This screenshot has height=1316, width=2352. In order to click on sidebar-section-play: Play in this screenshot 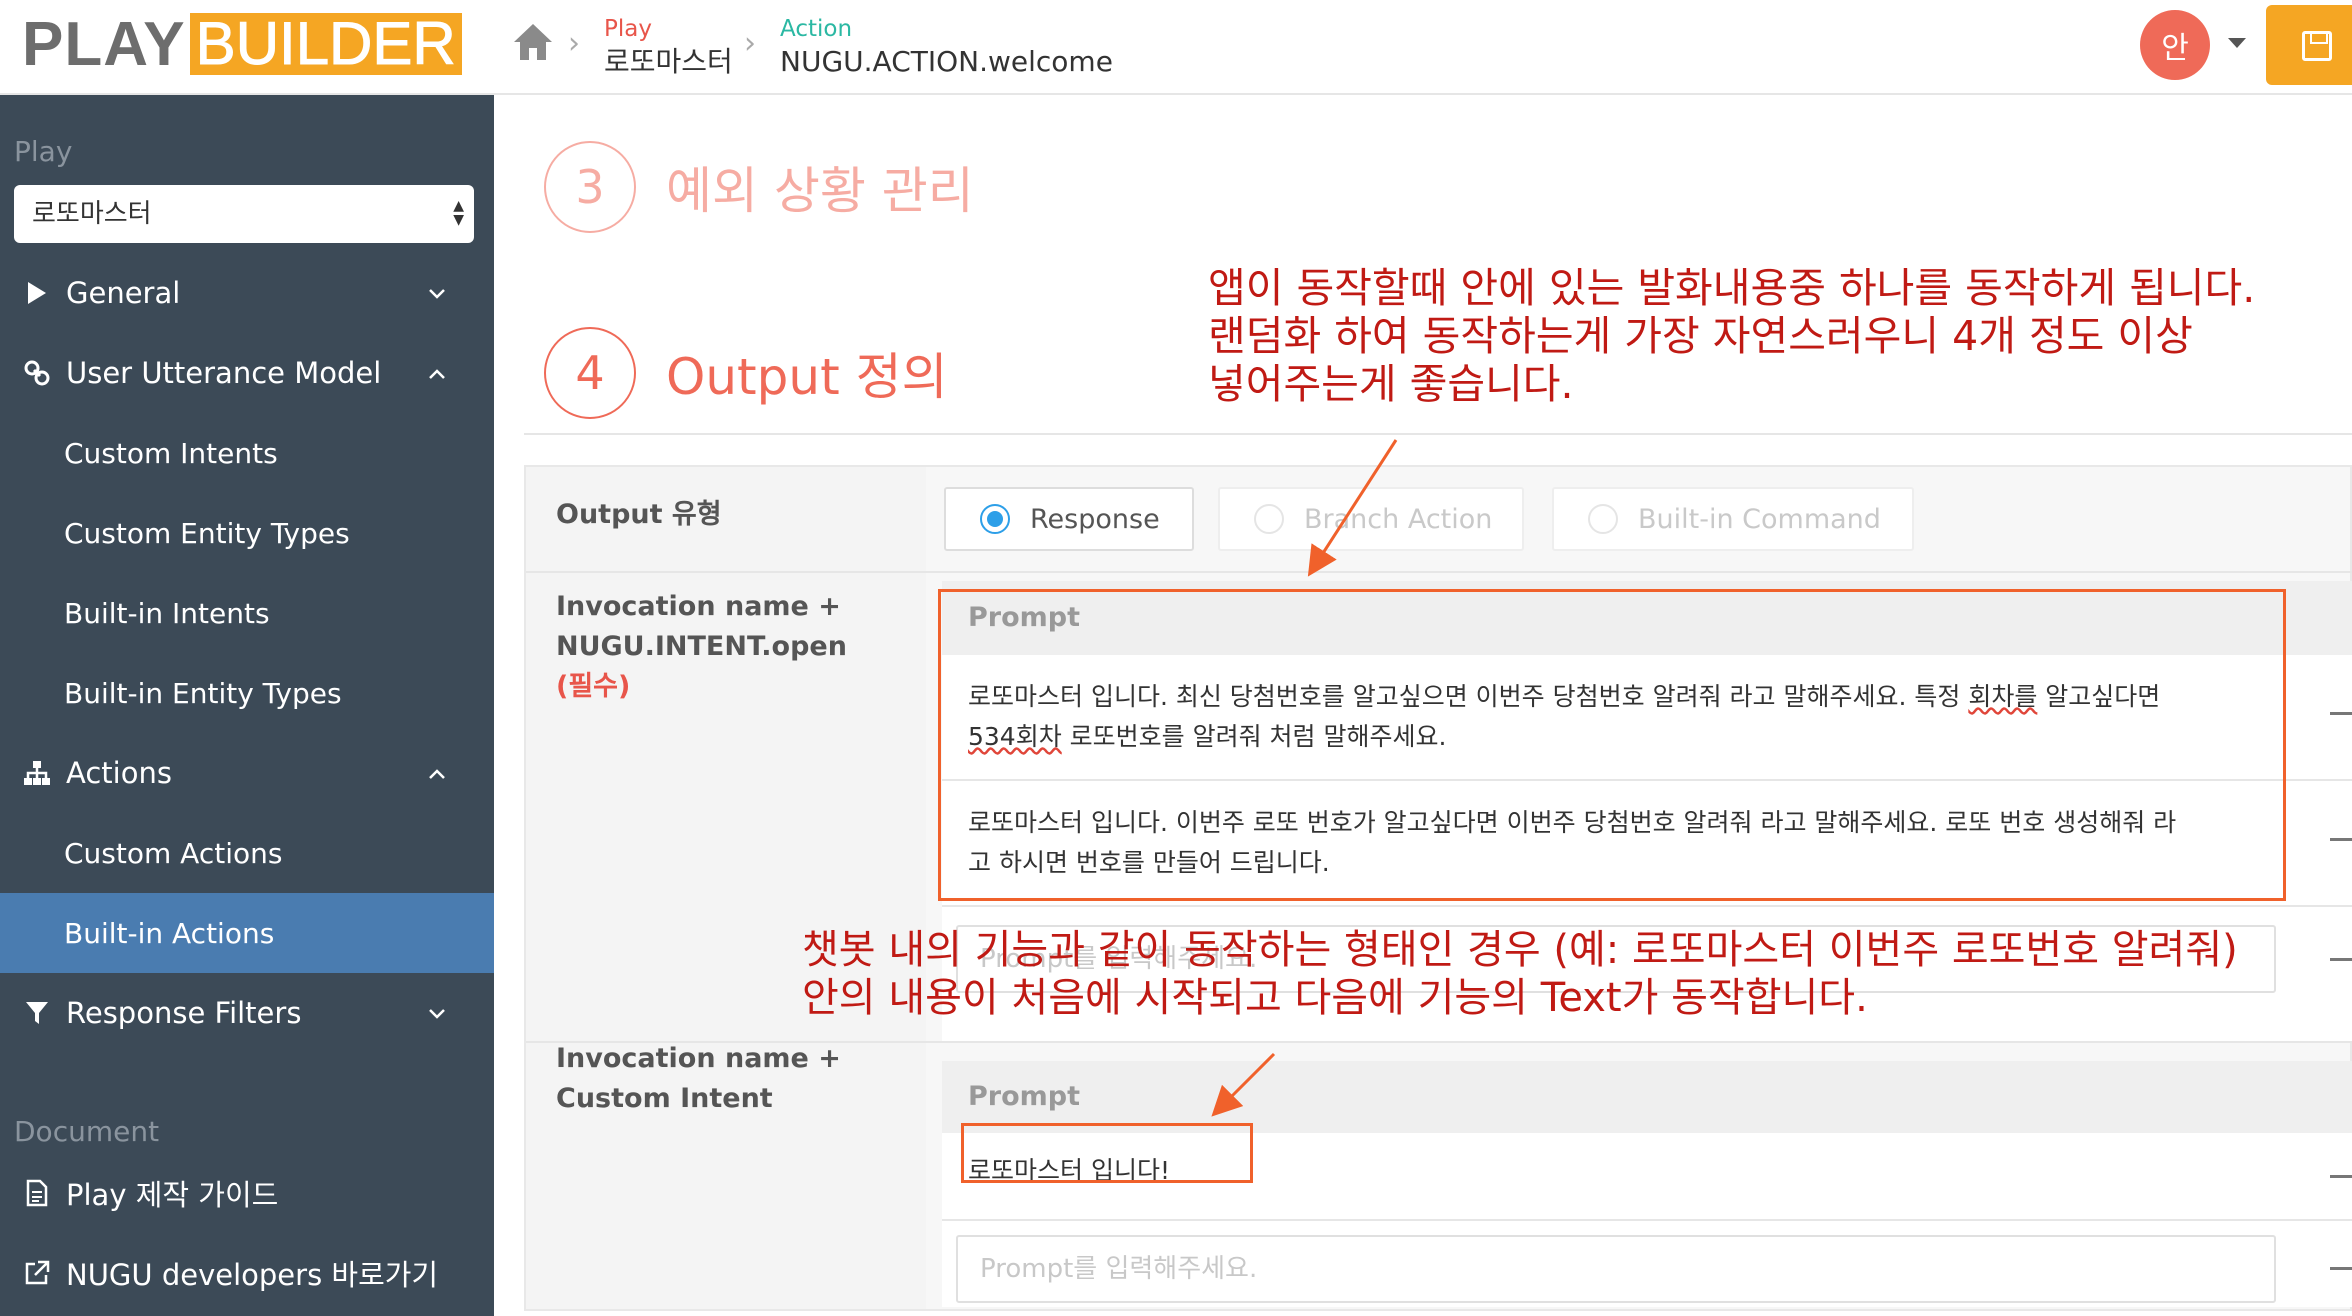, I will do `click(43, 151)`.